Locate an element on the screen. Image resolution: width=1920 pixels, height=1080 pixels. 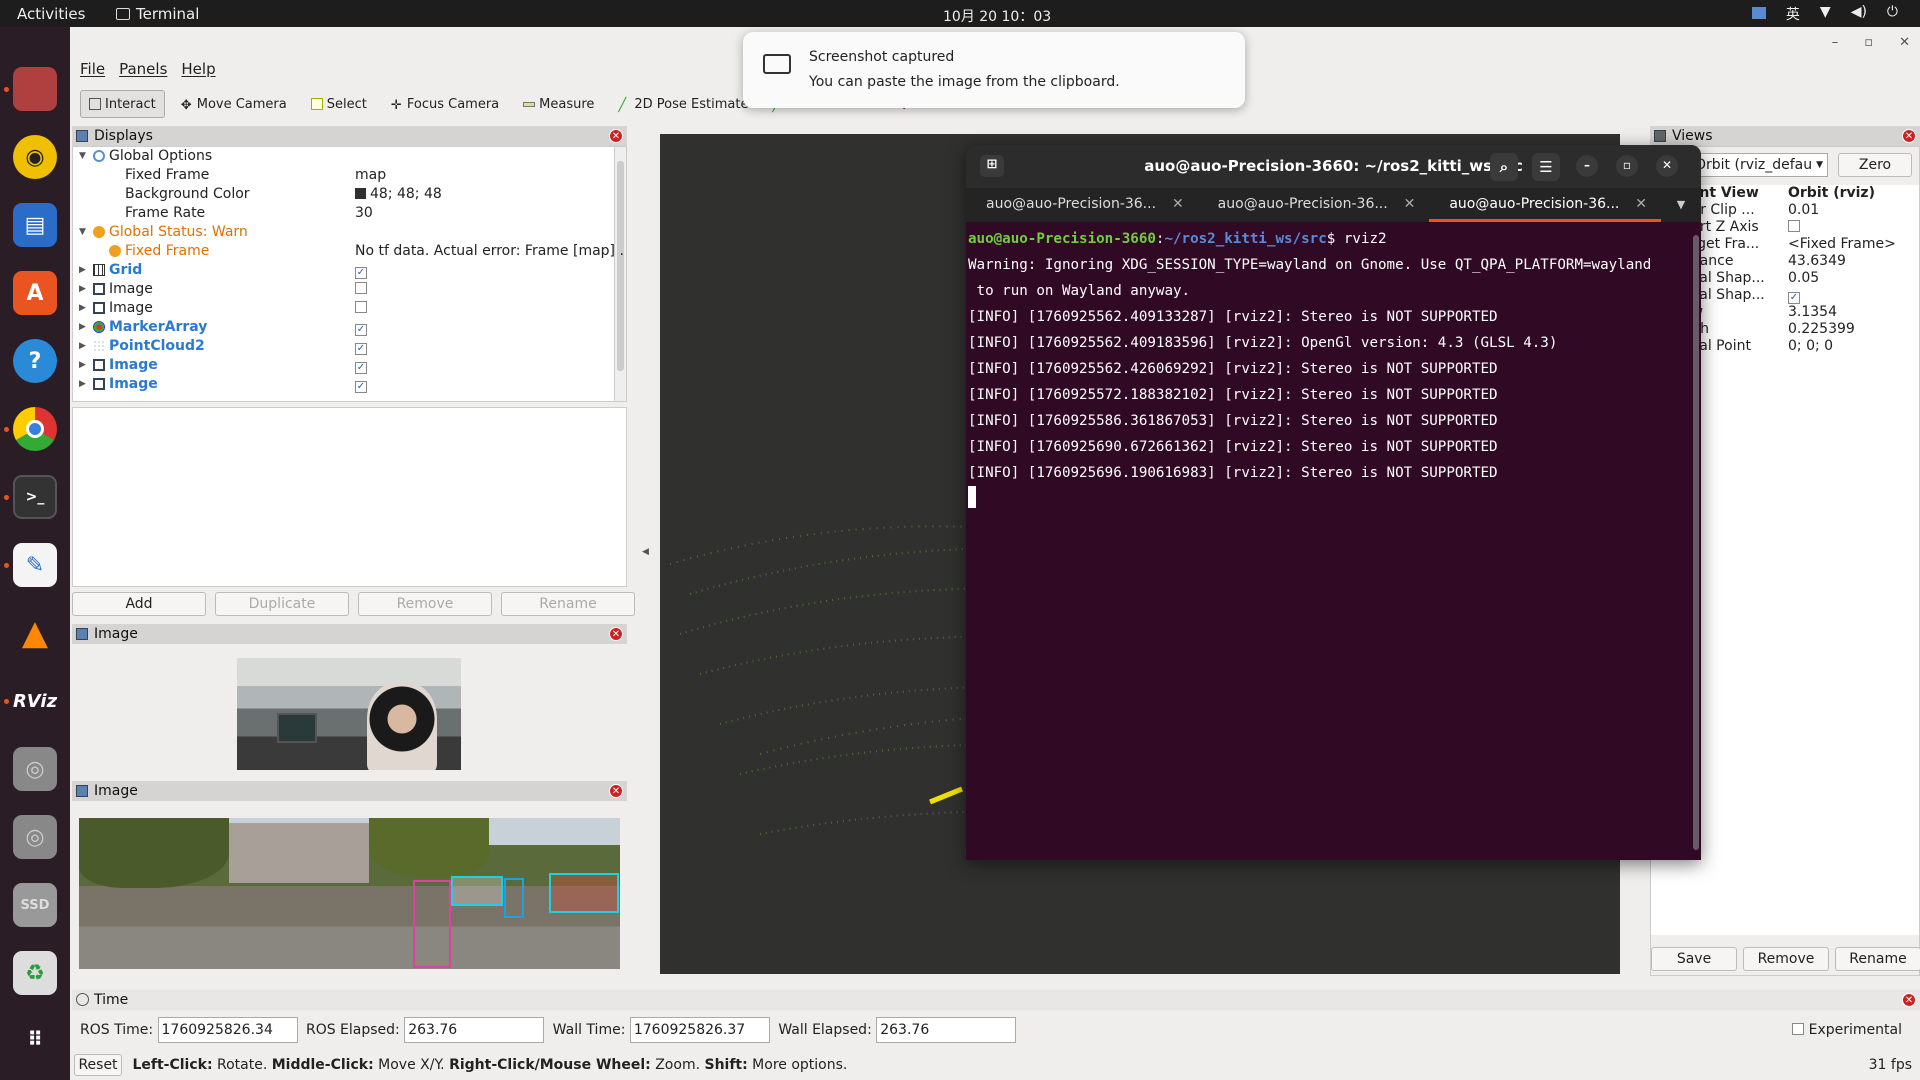
wifi-icon: ▼ is located at coordinates (1825, 14).